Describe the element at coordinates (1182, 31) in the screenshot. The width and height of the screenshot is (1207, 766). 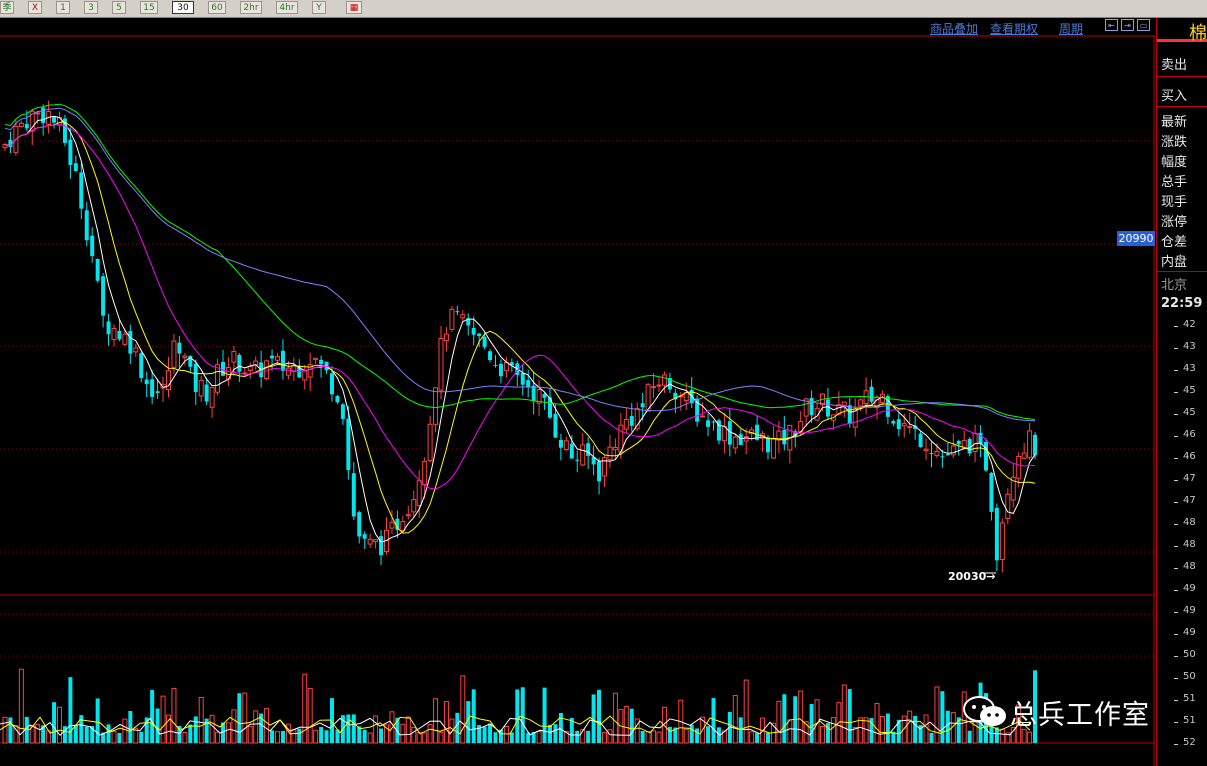
I see `panel-header: 棉` at that location.